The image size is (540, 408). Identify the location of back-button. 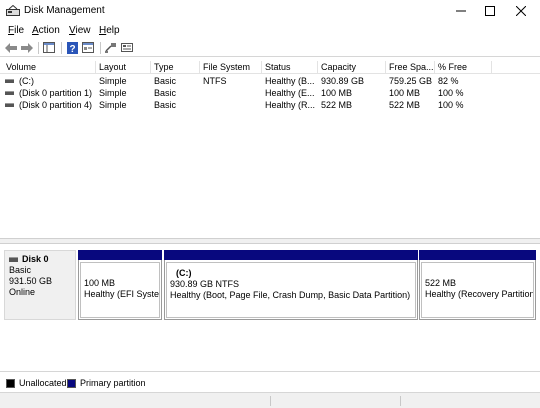
(11, 47).